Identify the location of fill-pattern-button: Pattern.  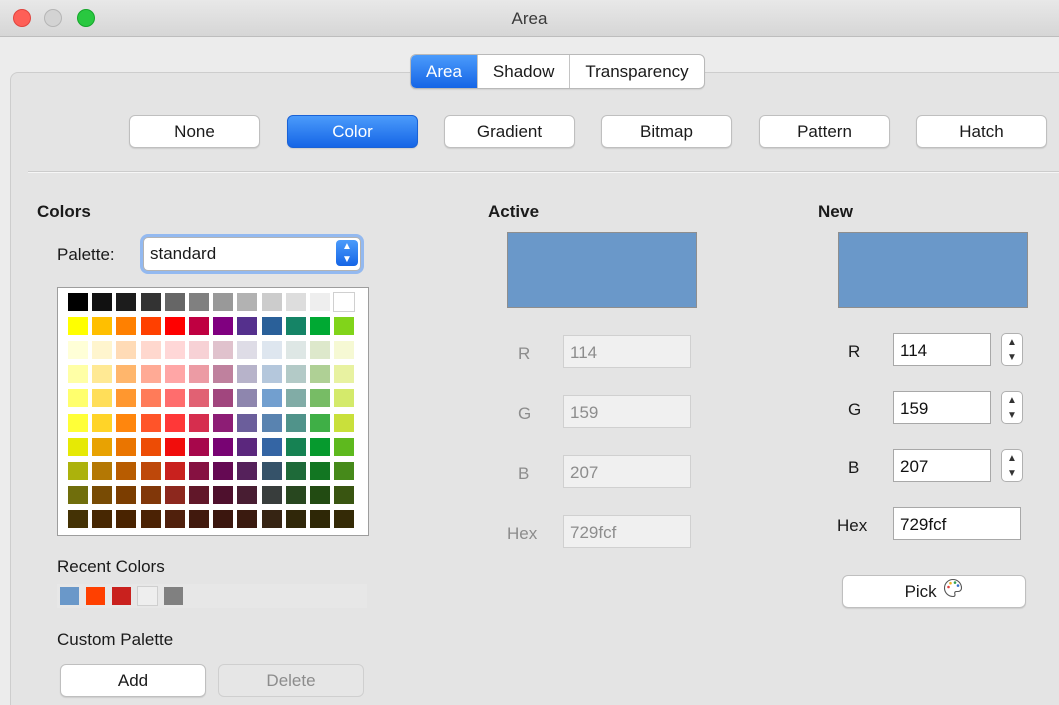
(824, 131).